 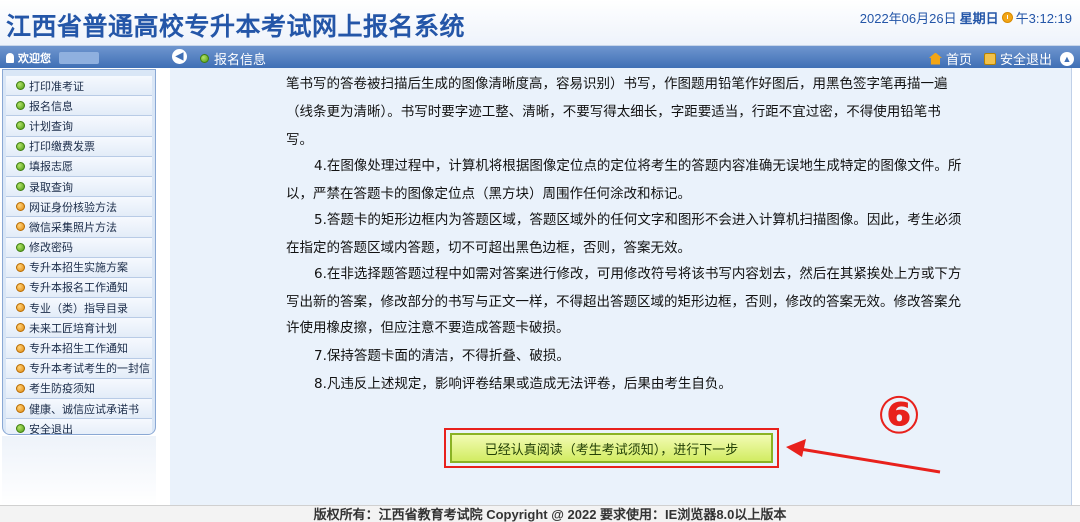 What do you see at coordinates (179, 56) in the screenshot?
I see `collapse-sidebar-button: ◀` at bounding box center [179, 56].